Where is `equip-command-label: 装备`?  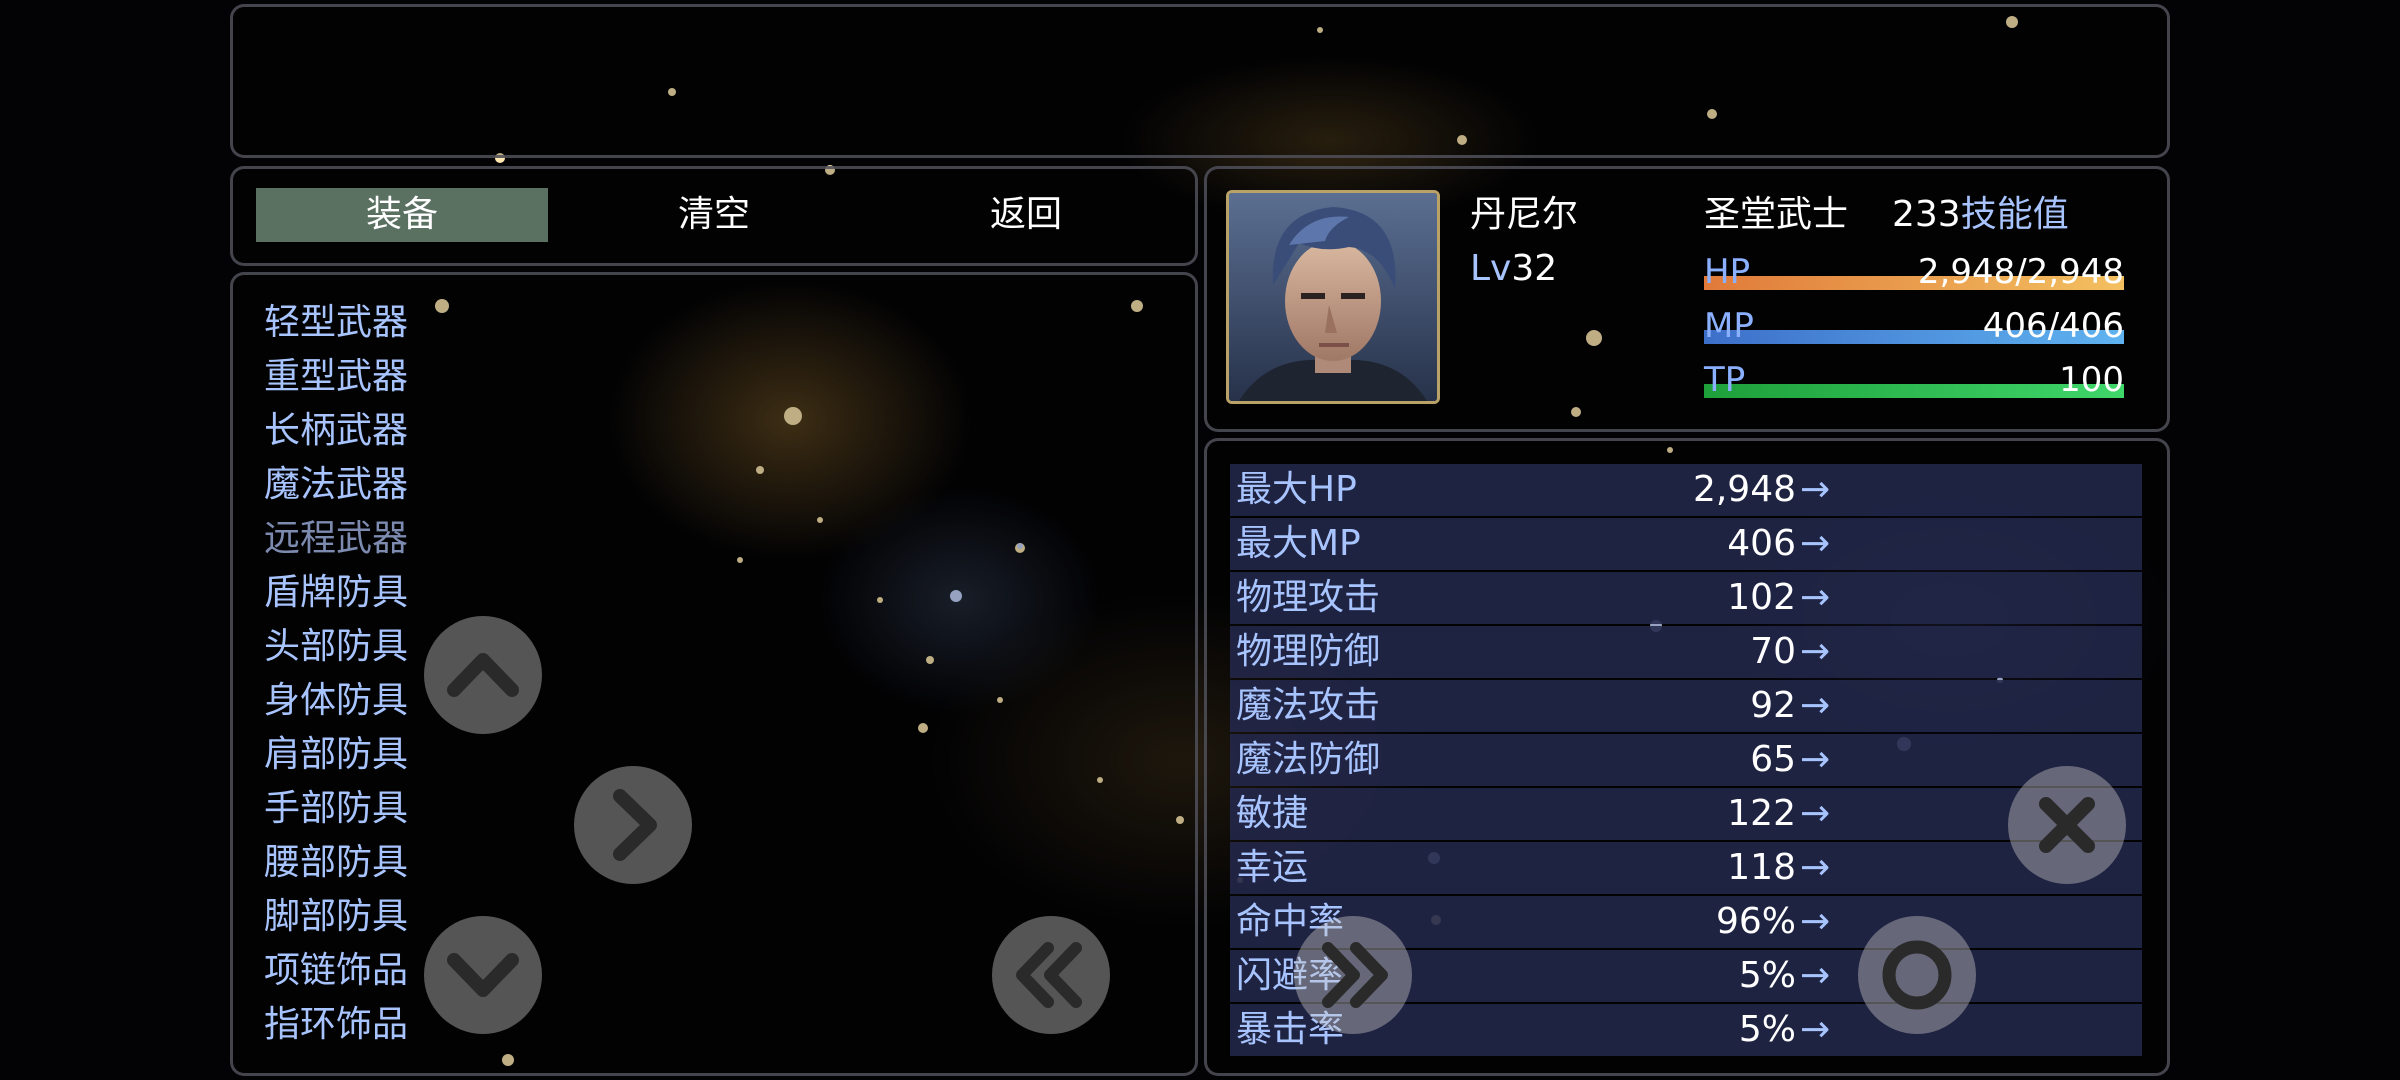
equip-command-label: 装备 is located at coordinates (401, 214).